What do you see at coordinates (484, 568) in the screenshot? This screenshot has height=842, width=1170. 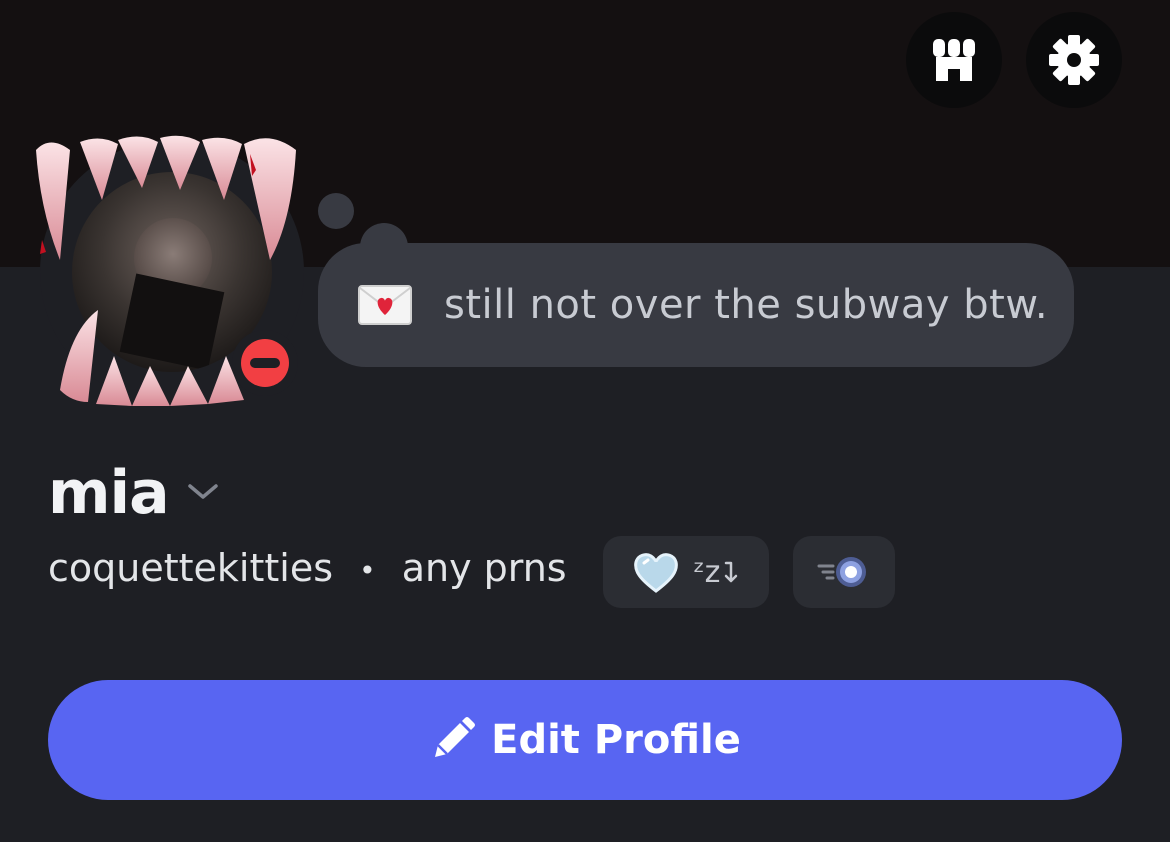 I see `pronouns: any prns` at bounding box center [484, 568].